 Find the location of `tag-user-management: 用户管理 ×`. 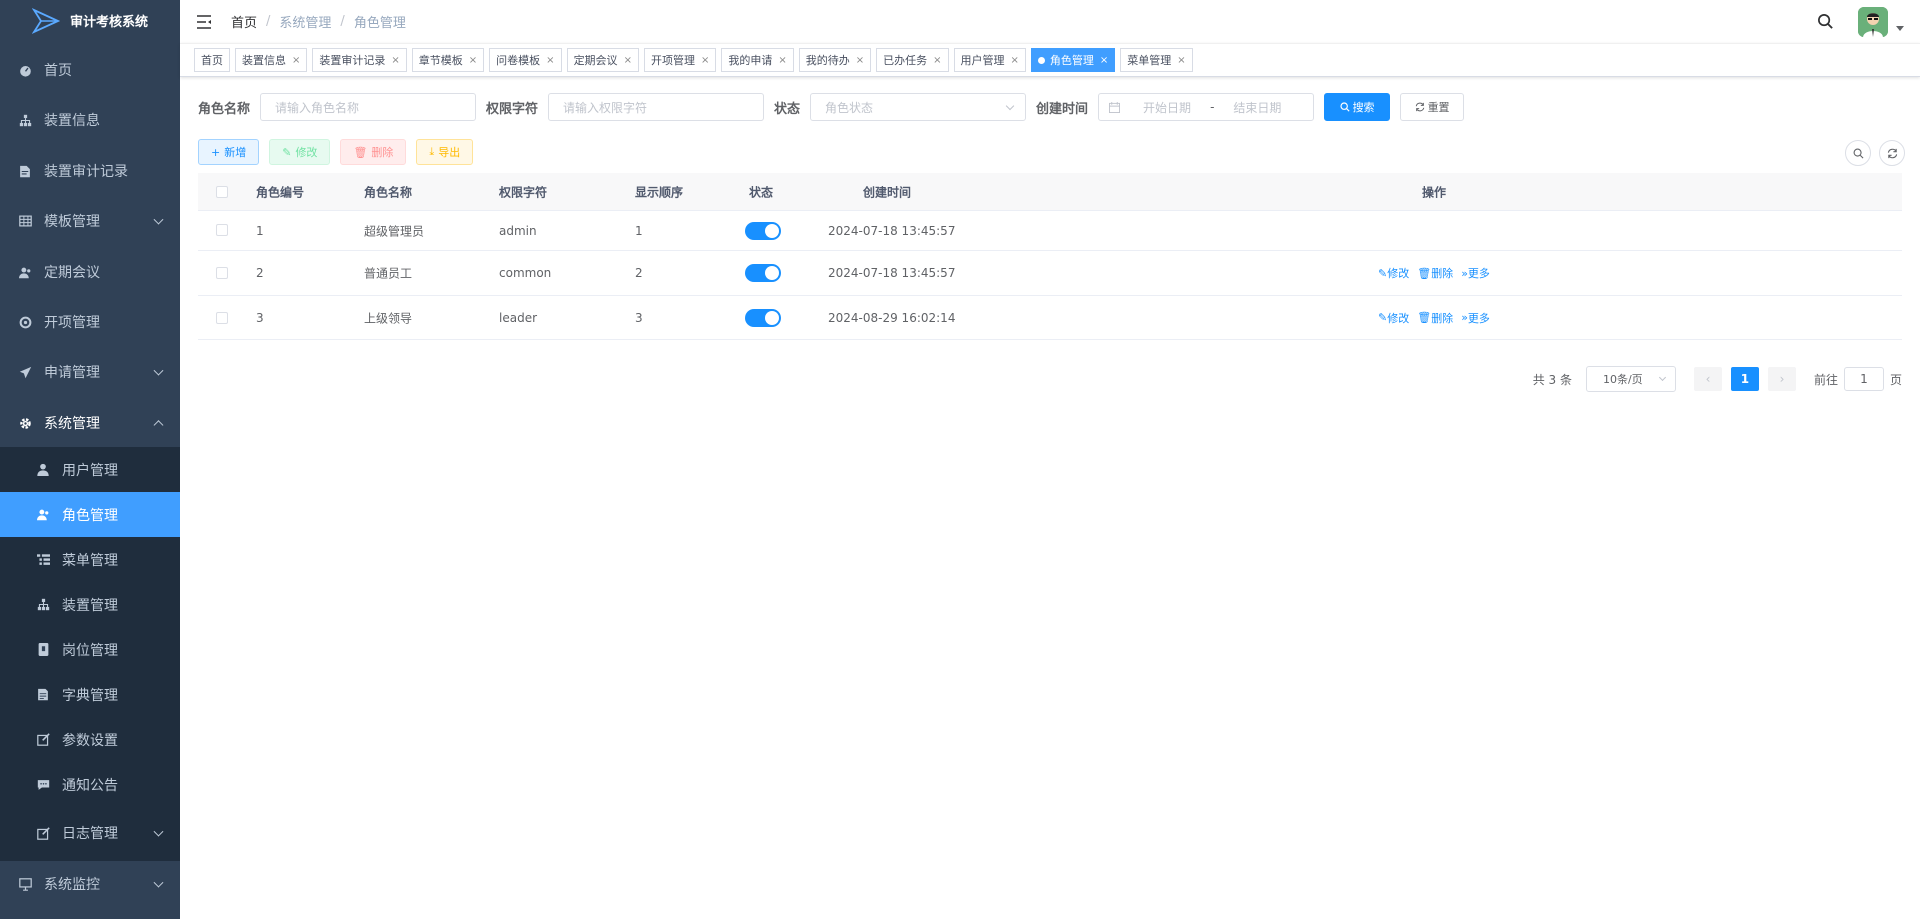

tag-user-management: 用户管理 × is located at coordinates (989, 60).